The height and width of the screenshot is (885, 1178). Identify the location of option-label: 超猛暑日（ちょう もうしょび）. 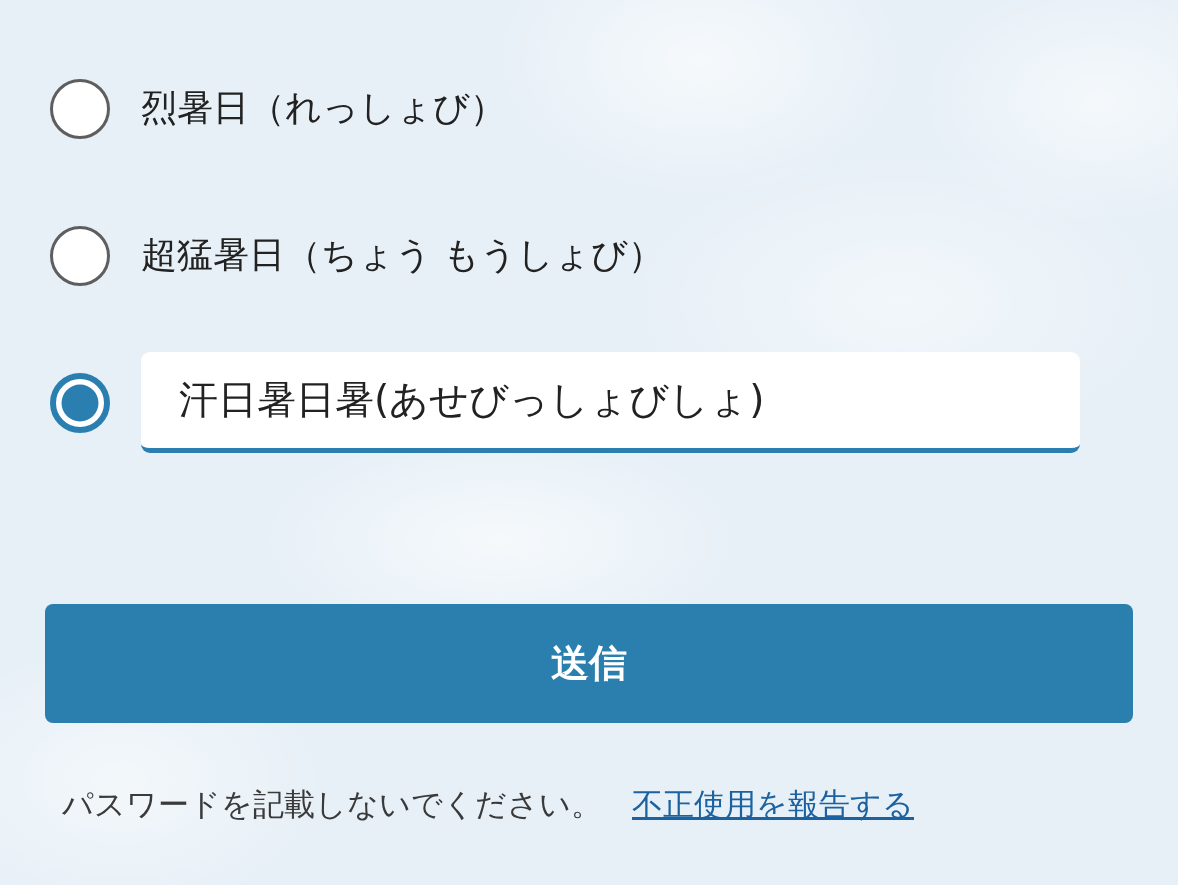
(403, 255).